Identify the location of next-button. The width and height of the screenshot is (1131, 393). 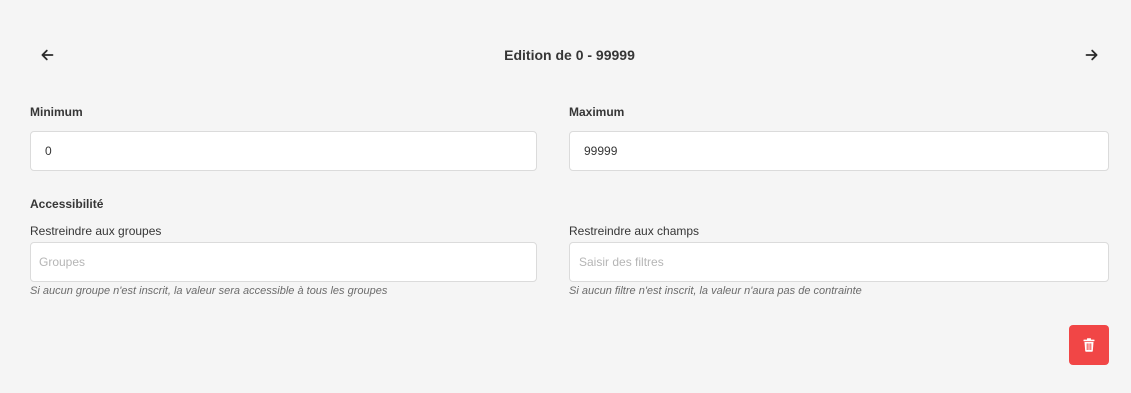
(1092, 55).